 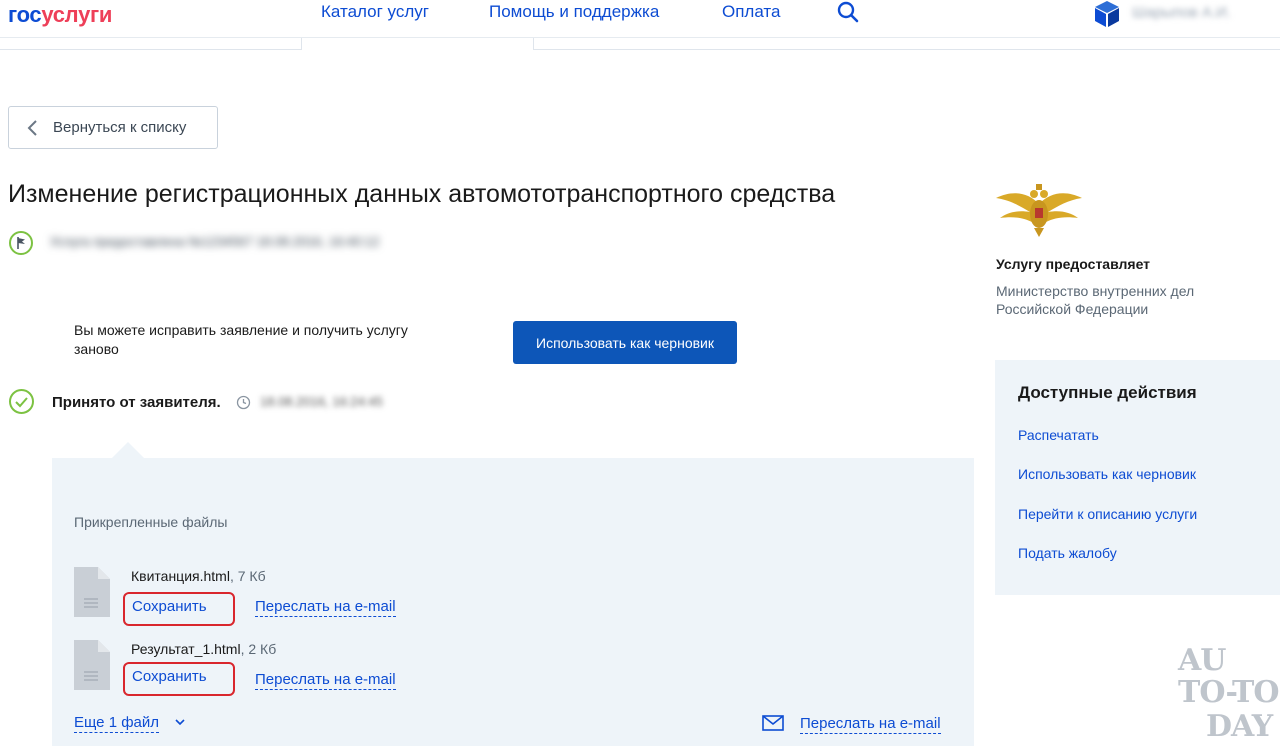 What do you see at coordinates (906, 44) in the screenshot?
I see `tab-divider-right` at bounding box center [906, 44].